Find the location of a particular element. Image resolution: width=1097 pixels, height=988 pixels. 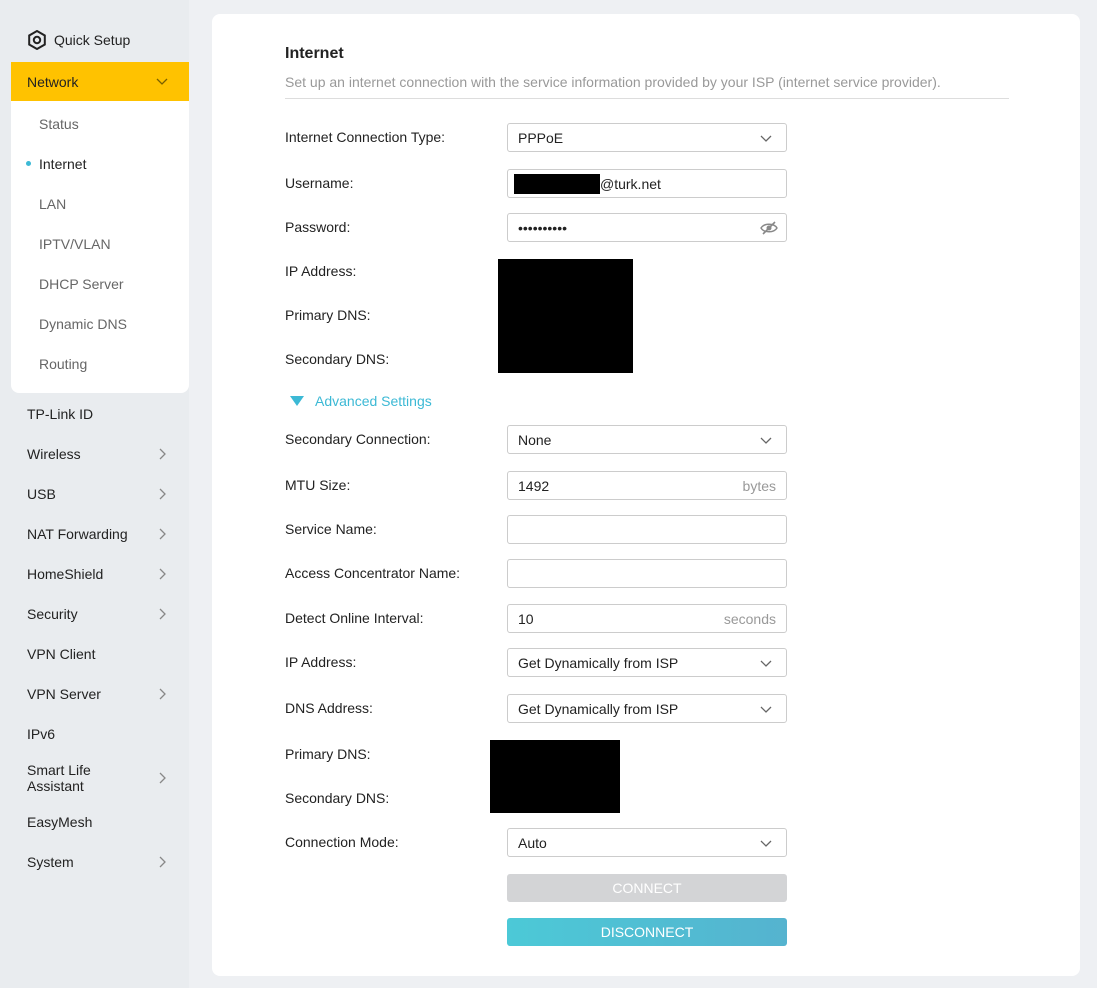

sidebar-item-label: EasyMesh is located at coordinates (60, 822).